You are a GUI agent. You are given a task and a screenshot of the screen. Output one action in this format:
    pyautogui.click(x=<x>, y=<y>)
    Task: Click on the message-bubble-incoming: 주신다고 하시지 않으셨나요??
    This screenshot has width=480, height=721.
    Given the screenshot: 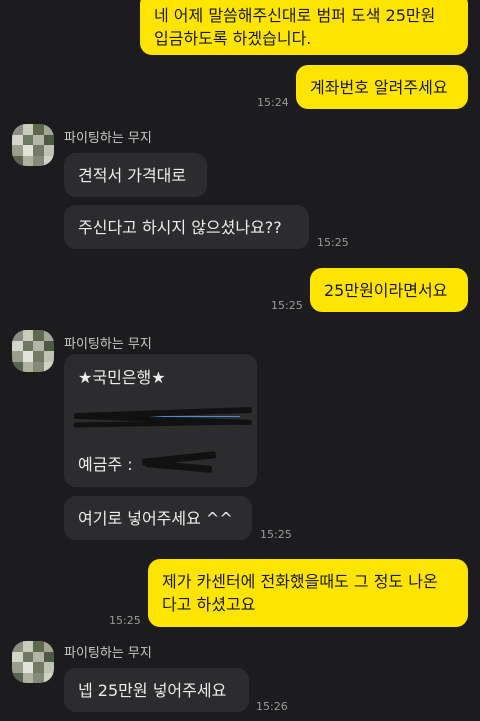 What is the action you would take?
    pyautogui.click(x=186, y=227)
    